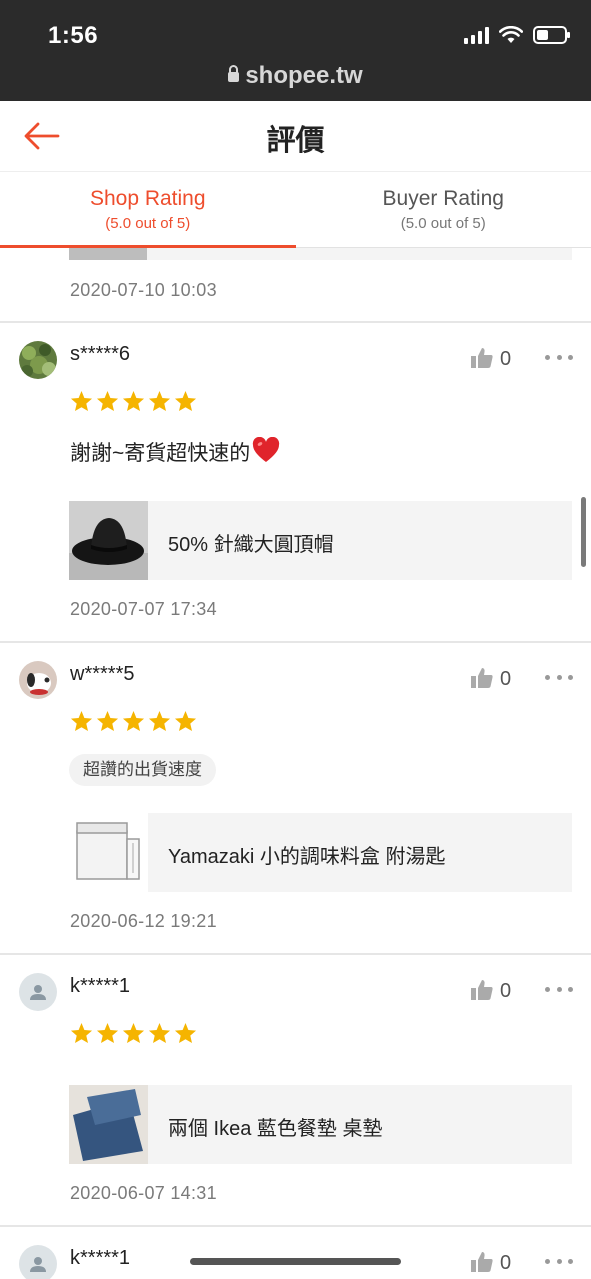 The width and height of the screenshot is (591, 1279). I want to click on product-card-partial, so click(320, 254).